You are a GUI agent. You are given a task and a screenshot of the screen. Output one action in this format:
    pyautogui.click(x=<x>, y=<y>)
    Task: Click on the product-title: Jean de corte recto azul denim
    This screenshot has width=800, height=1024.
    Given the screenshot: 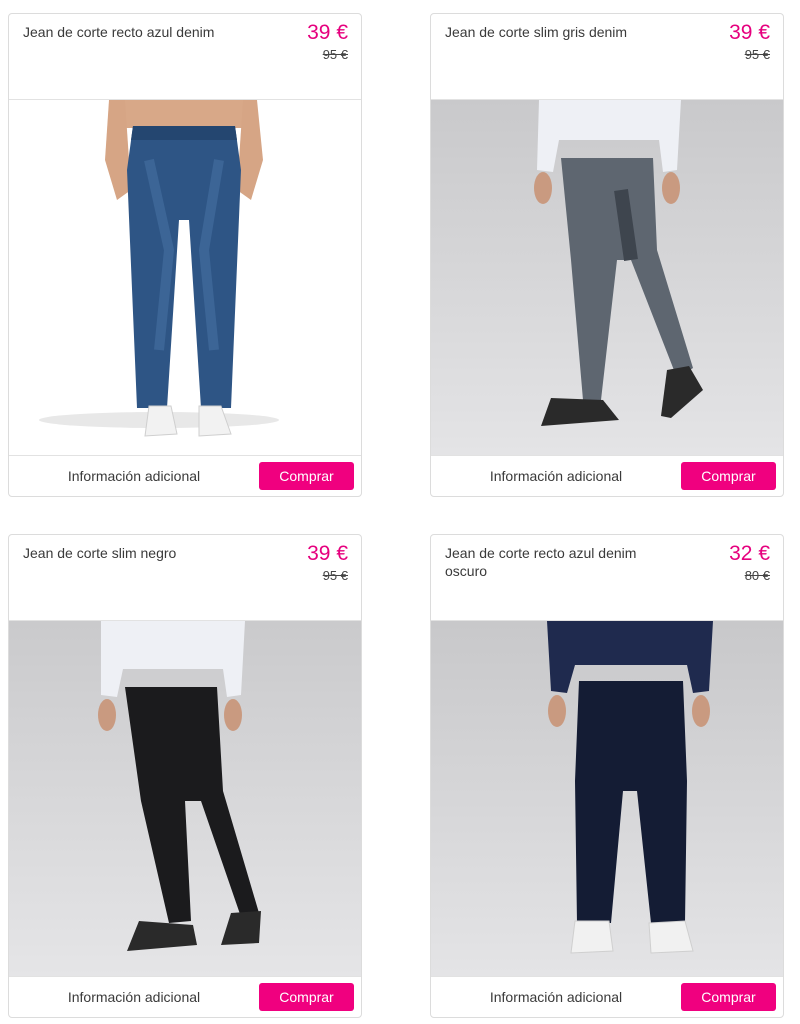 What is the action you would take?
    pyautogui.click(x=138, y=32)
    